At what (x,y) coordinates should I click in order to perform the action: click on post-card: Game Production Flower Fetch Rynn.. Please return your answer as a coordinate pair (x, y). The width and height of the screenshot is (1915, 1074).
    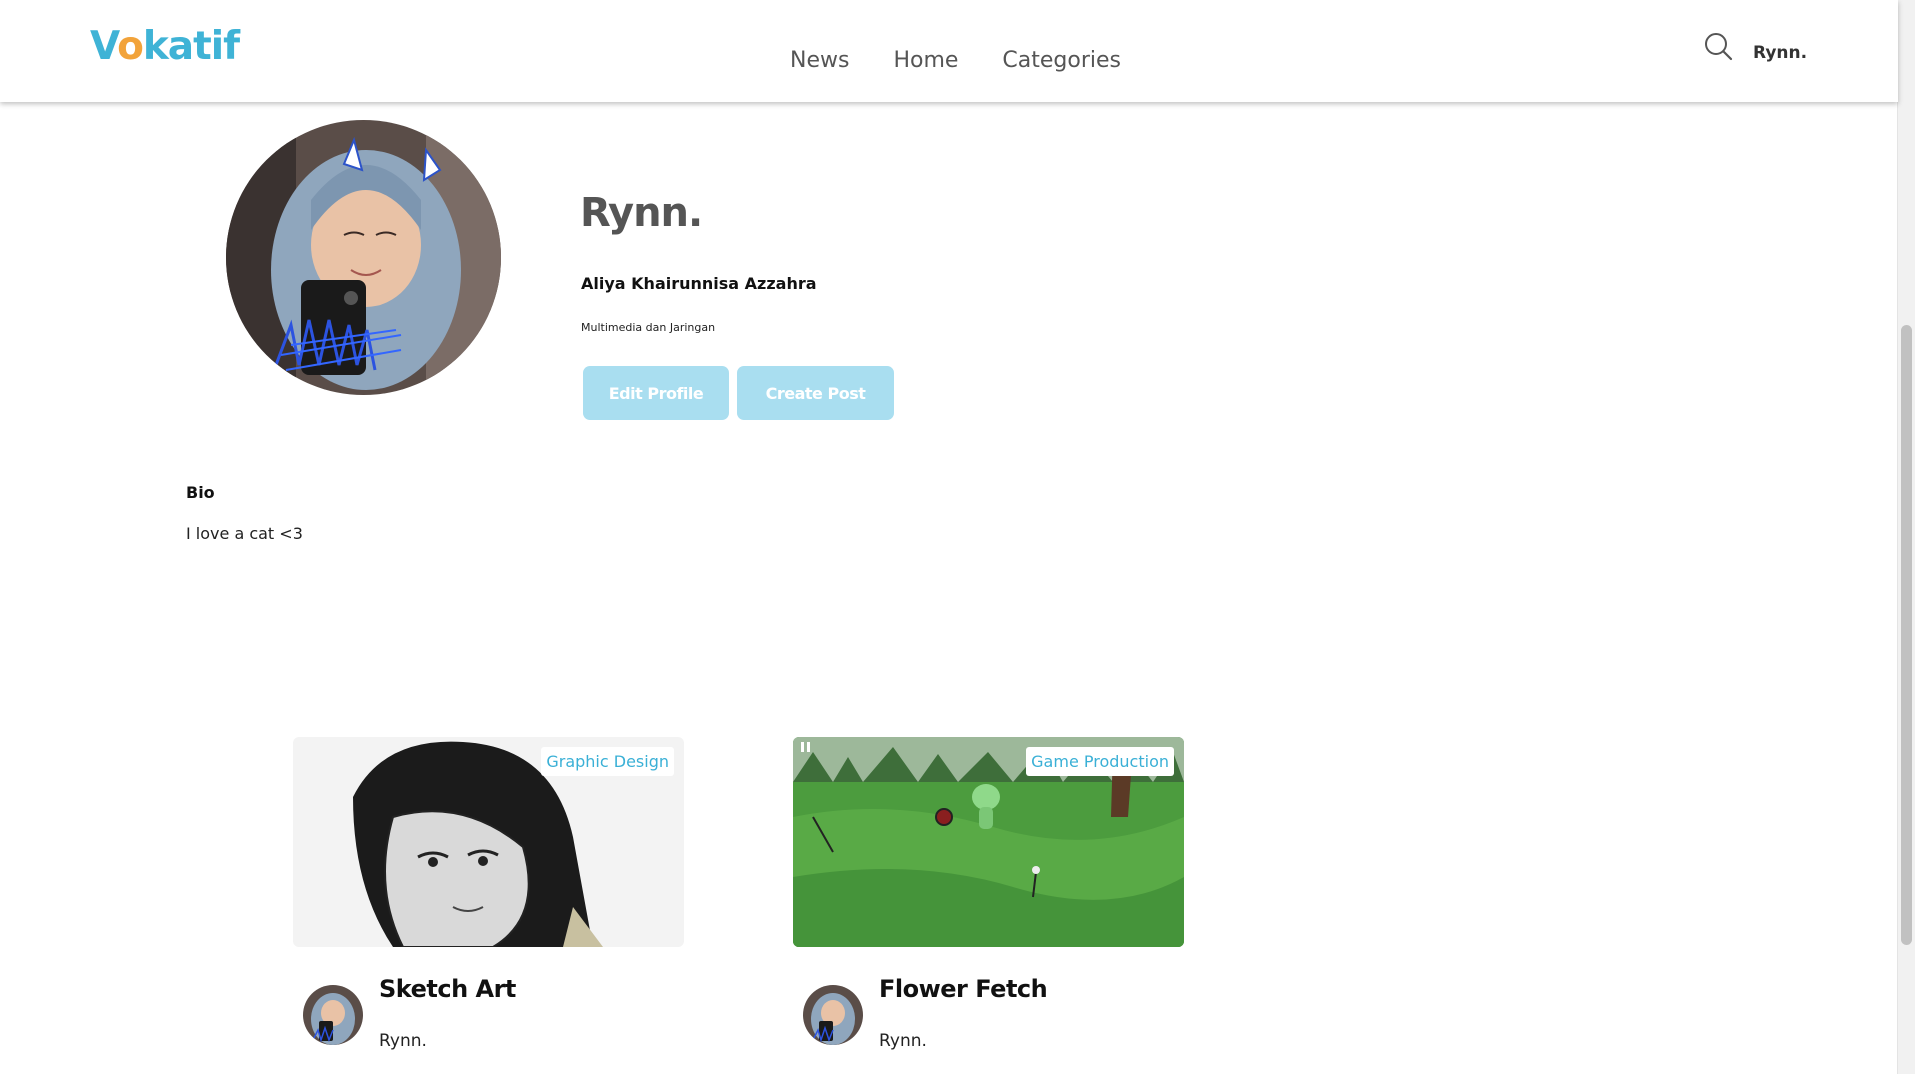
    Looking at the image, I should click on (988, 894).